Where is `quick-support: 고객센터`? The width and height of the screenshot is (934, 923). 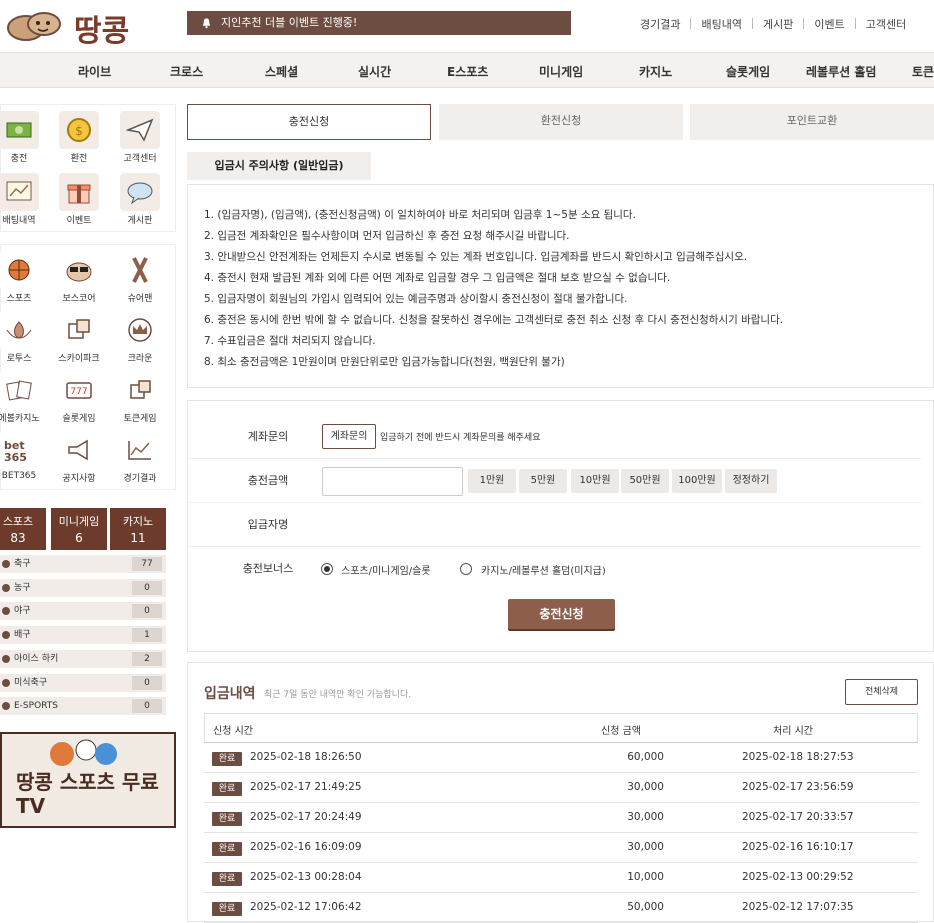
quick-support: 고객센터 is located at coordinates (140, 137).